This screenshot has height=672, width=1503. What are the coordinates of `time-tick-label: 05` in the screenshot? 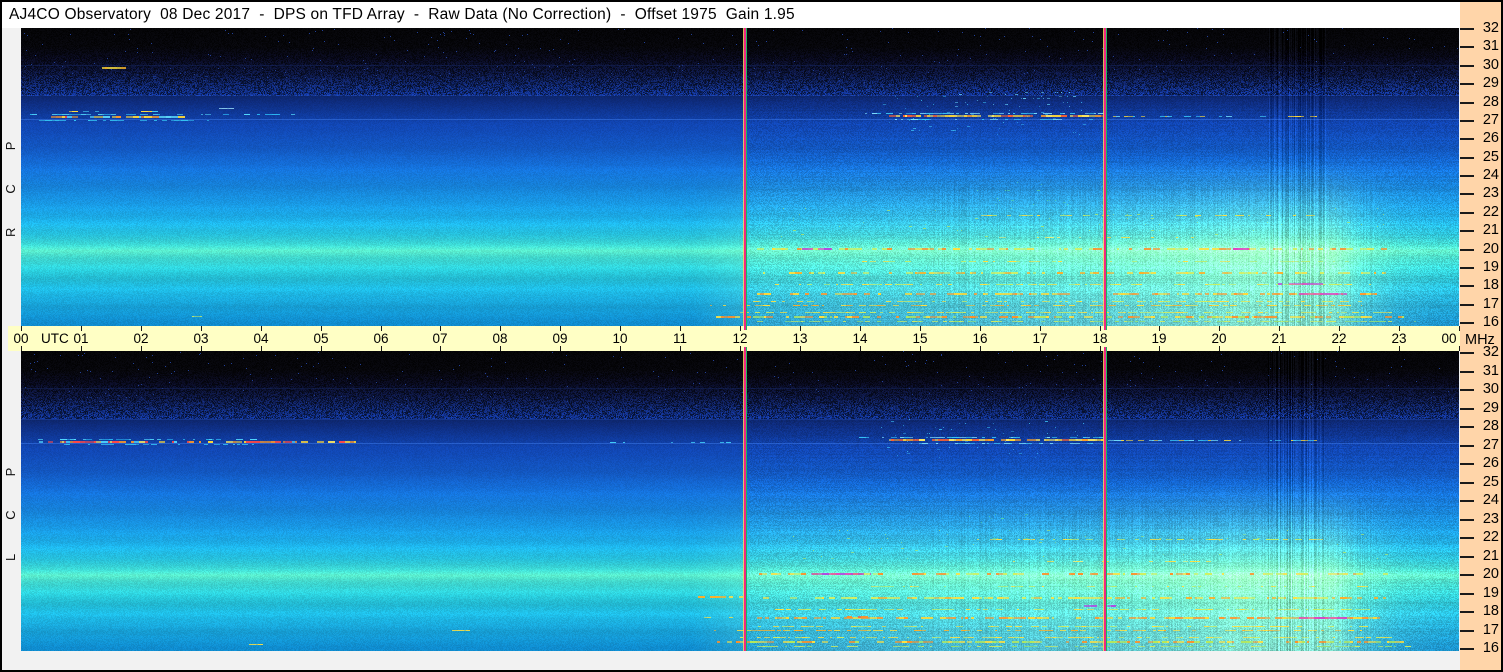 It's located at (321, 338).